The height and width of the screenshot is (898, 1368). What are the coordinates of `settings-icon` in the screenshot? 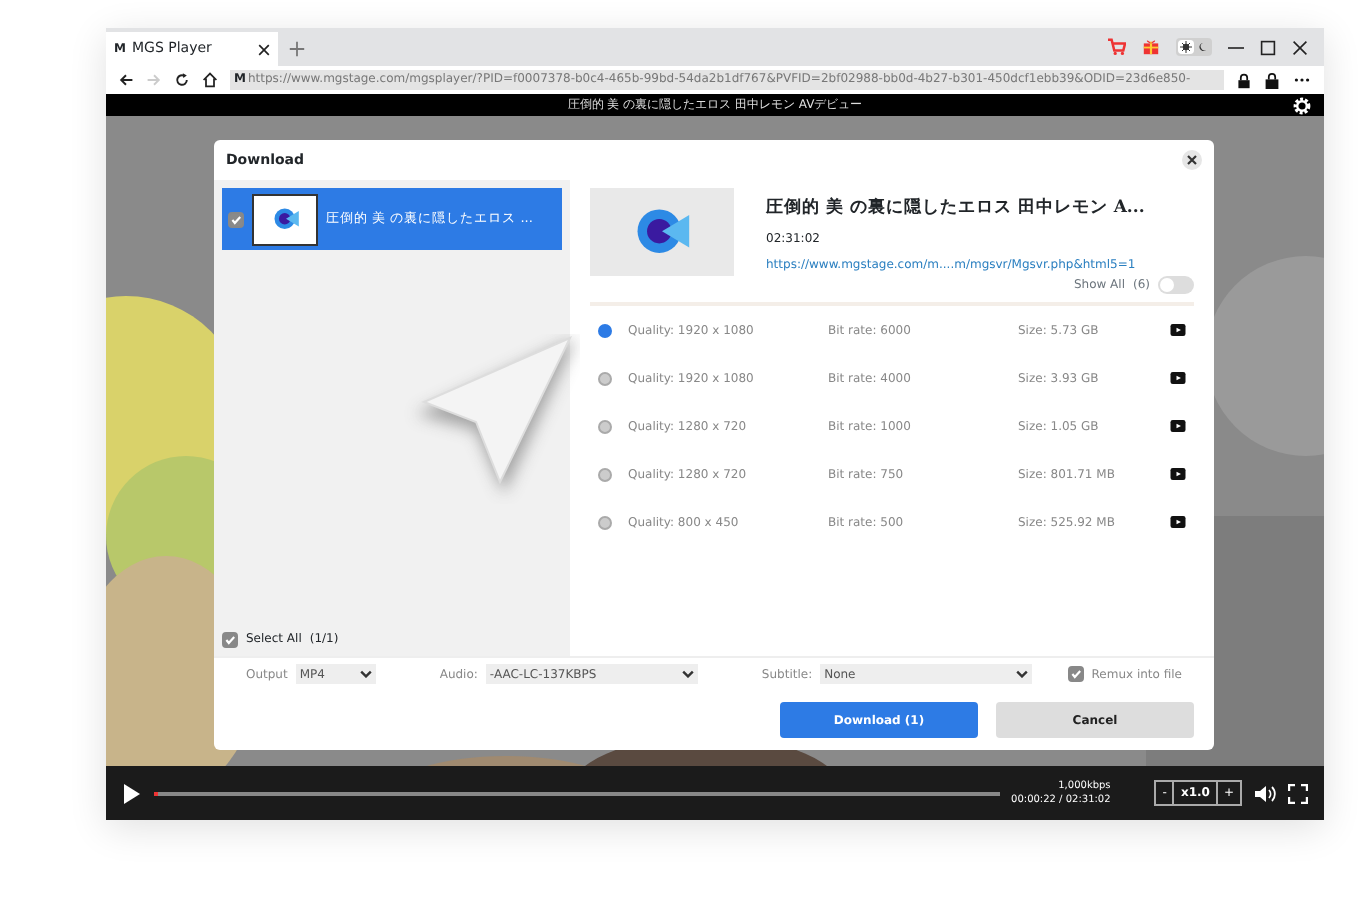 It's located at (1302, 106).